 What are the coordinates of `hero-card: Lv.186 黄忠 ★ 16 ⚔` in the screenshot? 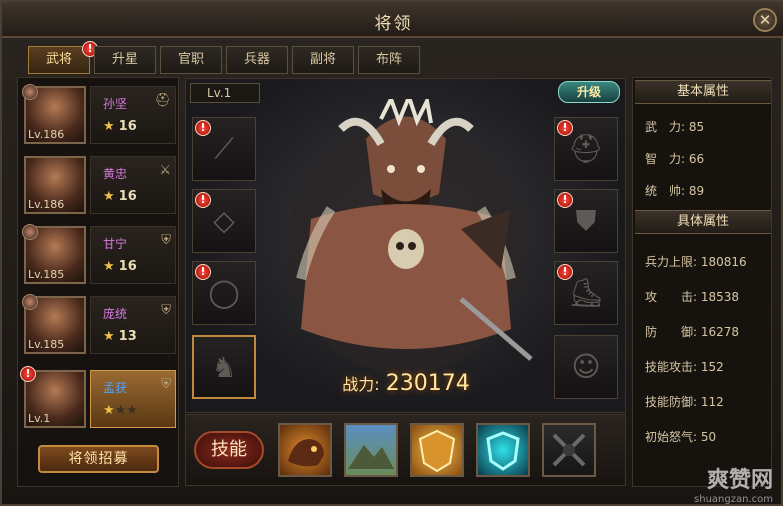 It's located at (100, 185).